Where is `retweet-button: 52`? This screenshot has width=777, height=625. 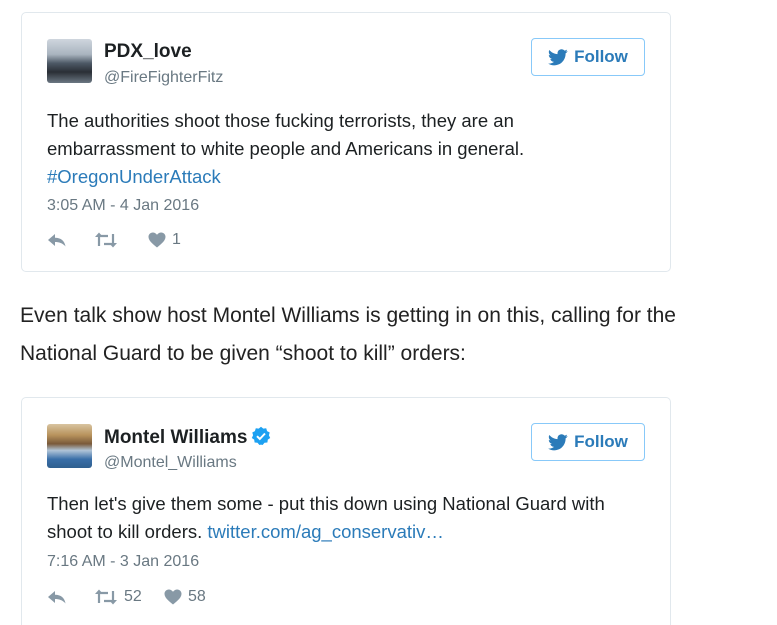 retweet-button: 52 is located at coordinates (129, 597).